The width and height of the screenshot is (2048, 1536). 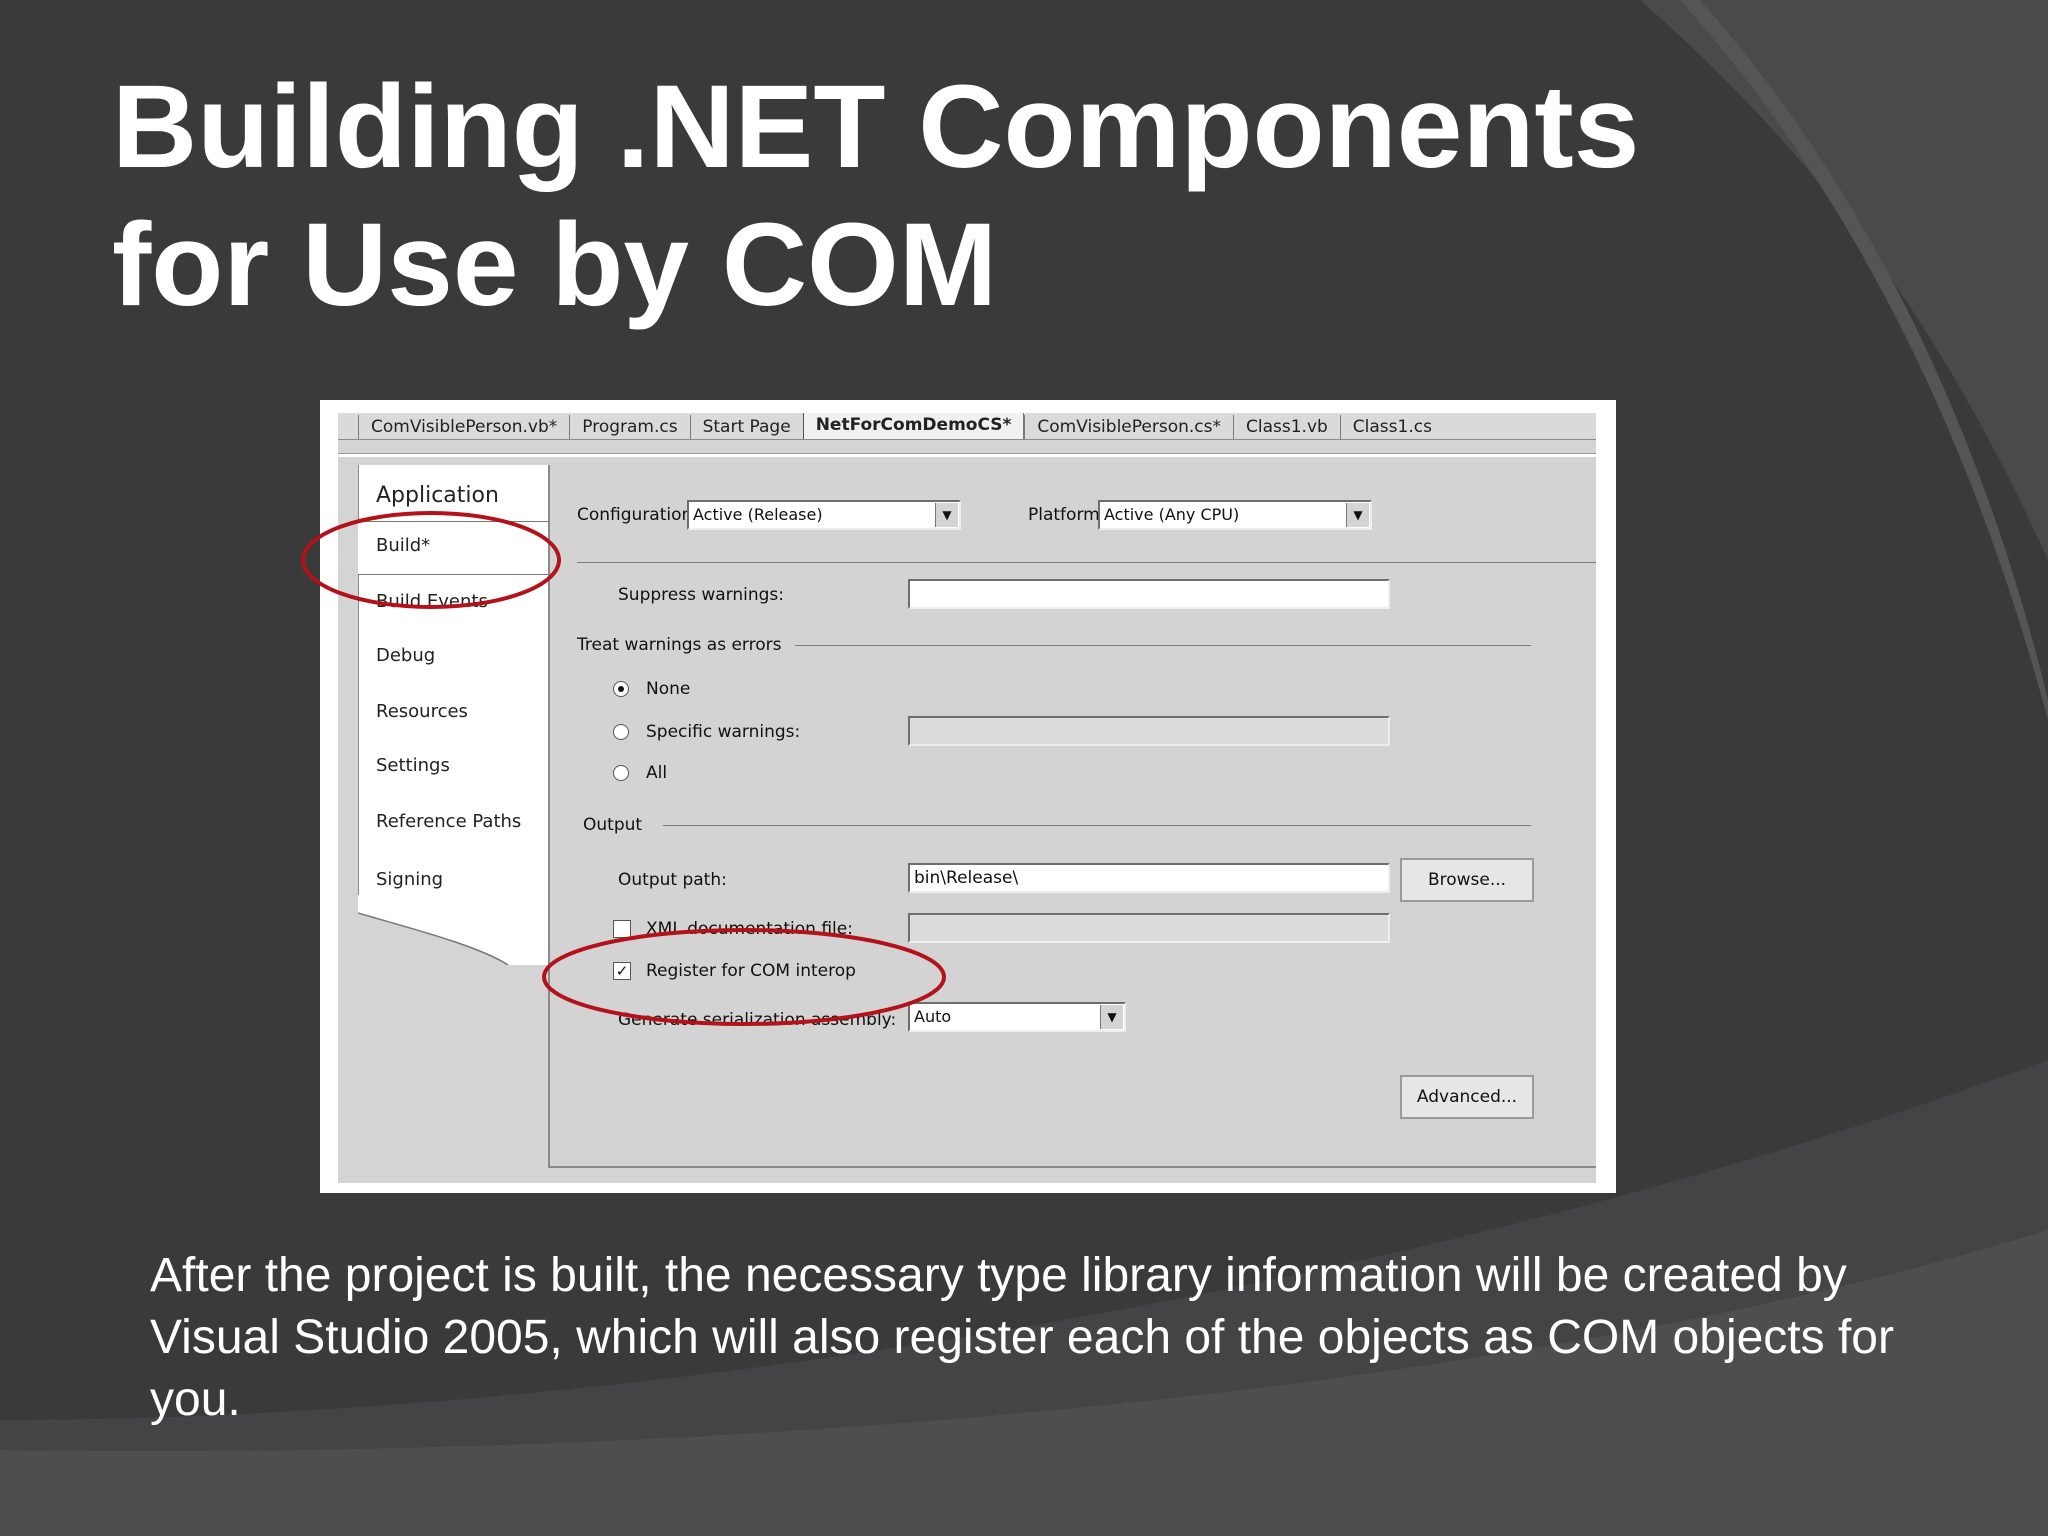 I want to click on tab-start-page: Start Page, so click(x=746, y=427).